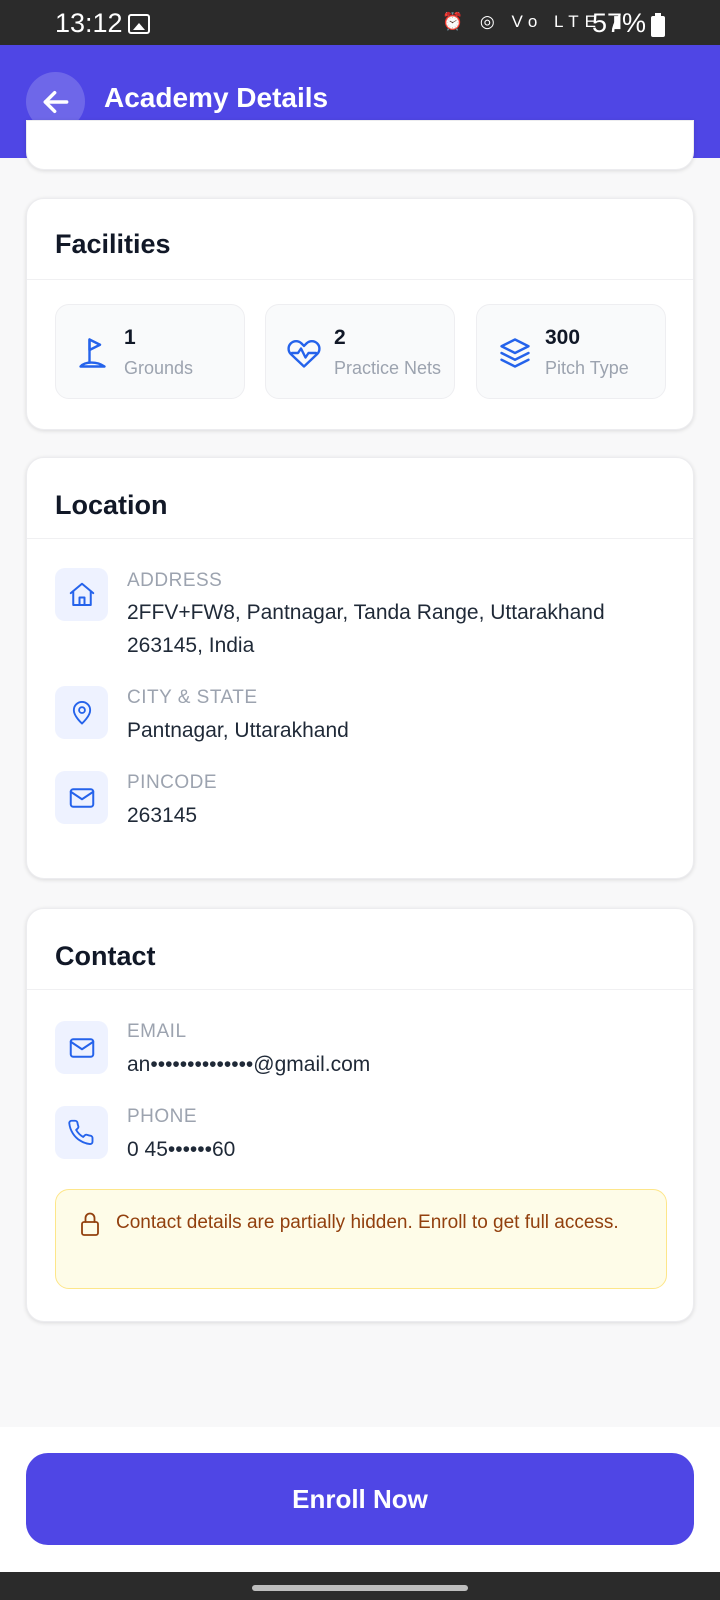 The height and width of the screenshot is (1600, 720). I want to click on bottom-action-bar: Enroll Now, so click(360, 1499).